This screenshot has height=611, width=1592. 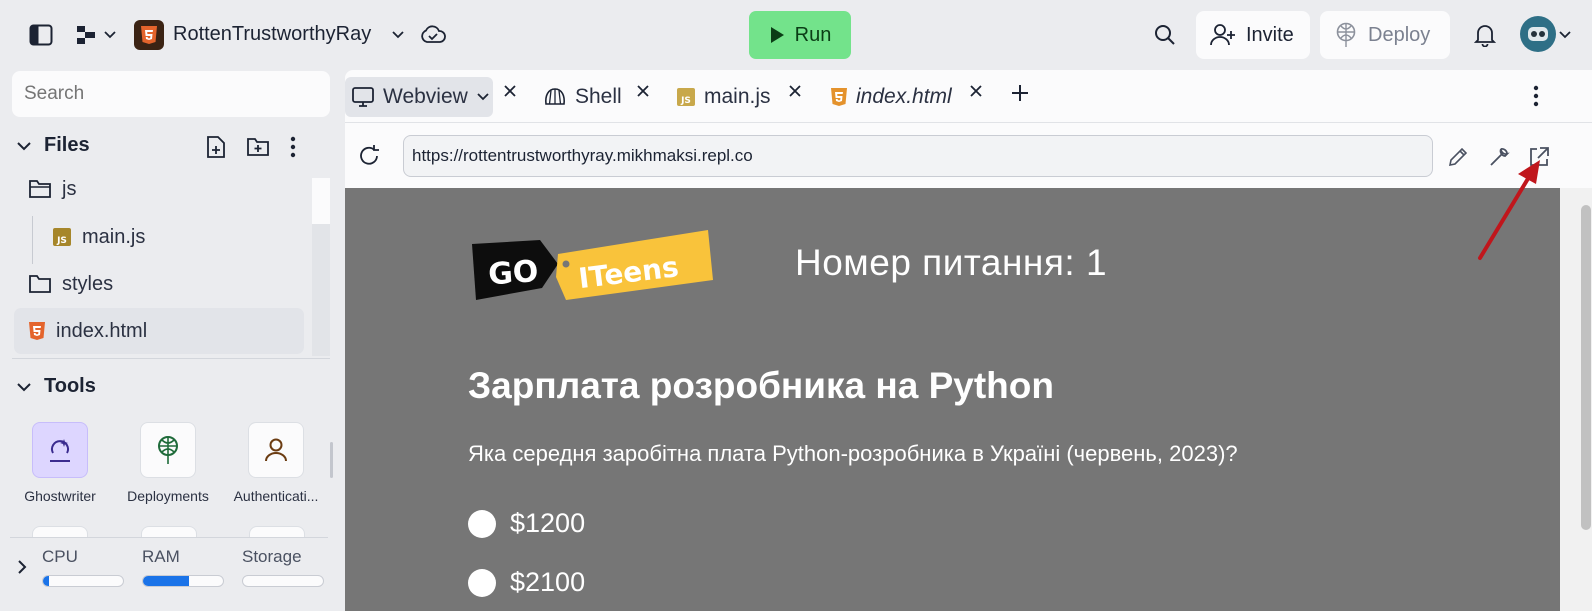 What do you see at coordinates (513, 273) in the screenshot?
I see `logo-go-text: GO` at bounding box center [513, 273].